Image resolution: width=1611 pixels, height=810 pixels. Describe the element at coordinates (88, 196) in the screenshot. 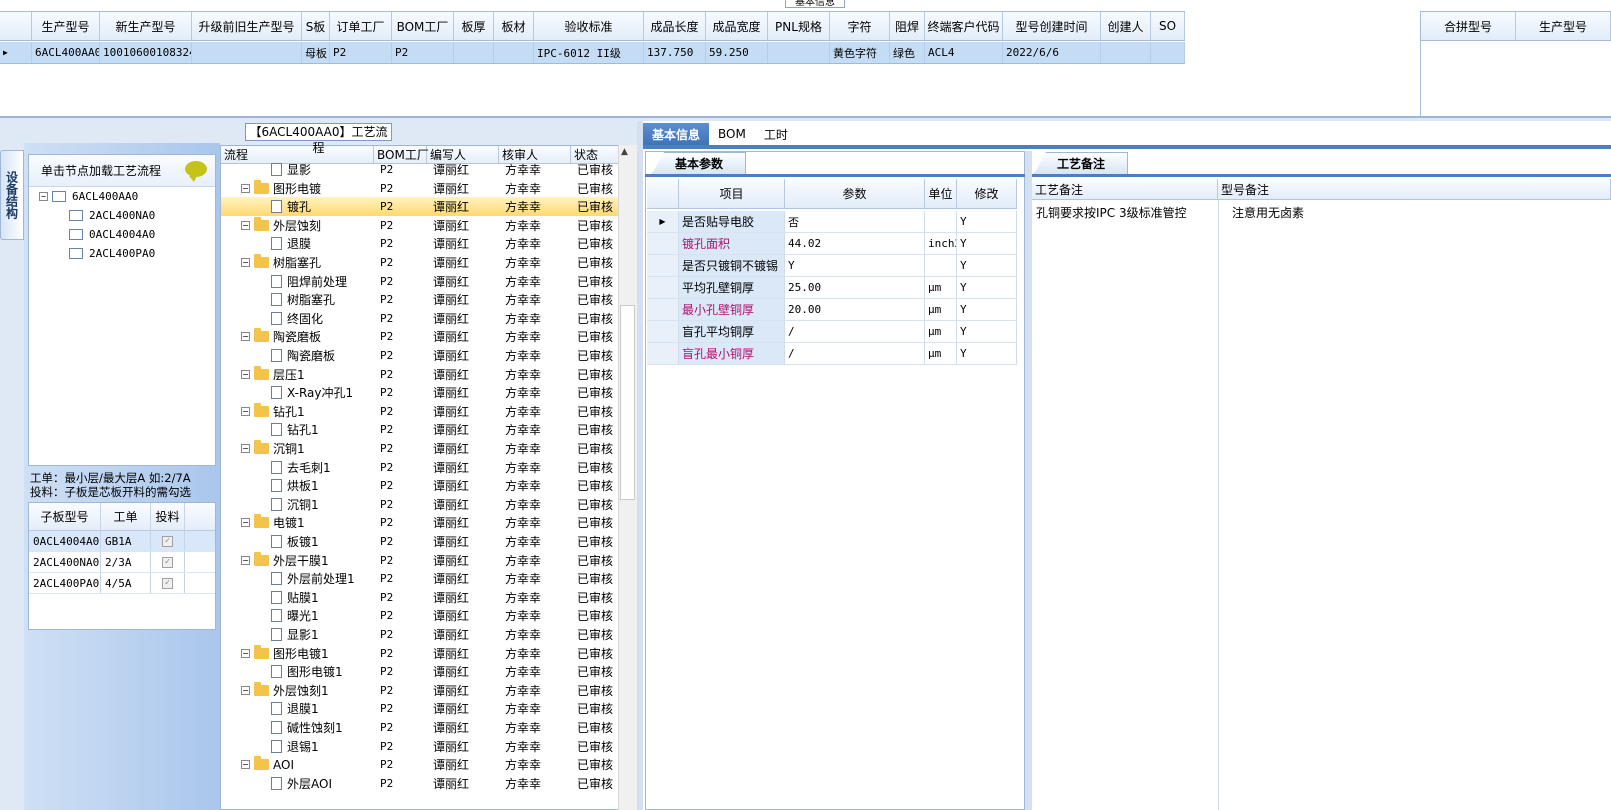

I see `tree-node: − 6ACL400AA0` at that location.